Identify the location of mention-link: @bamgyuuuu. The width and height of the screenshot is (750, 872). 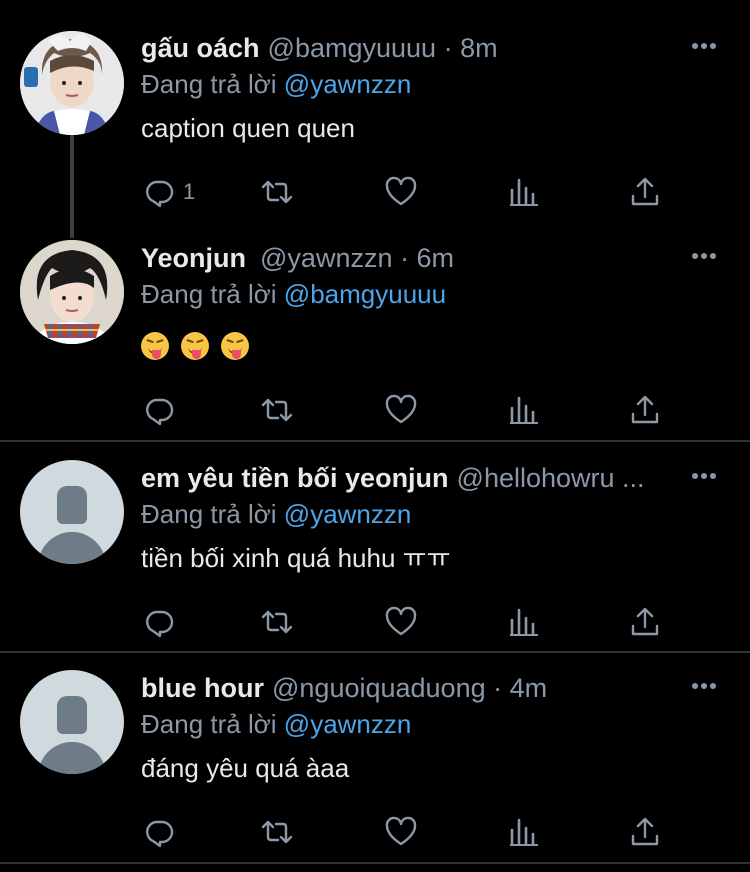
(365, 294).